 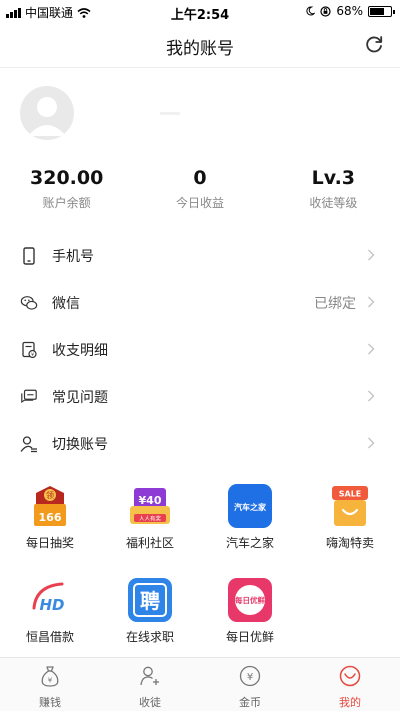 What do you see at coordinates (150, 702) in the screenshot?
I see `tab-label: 收徒` at bounding box center [150, 702].